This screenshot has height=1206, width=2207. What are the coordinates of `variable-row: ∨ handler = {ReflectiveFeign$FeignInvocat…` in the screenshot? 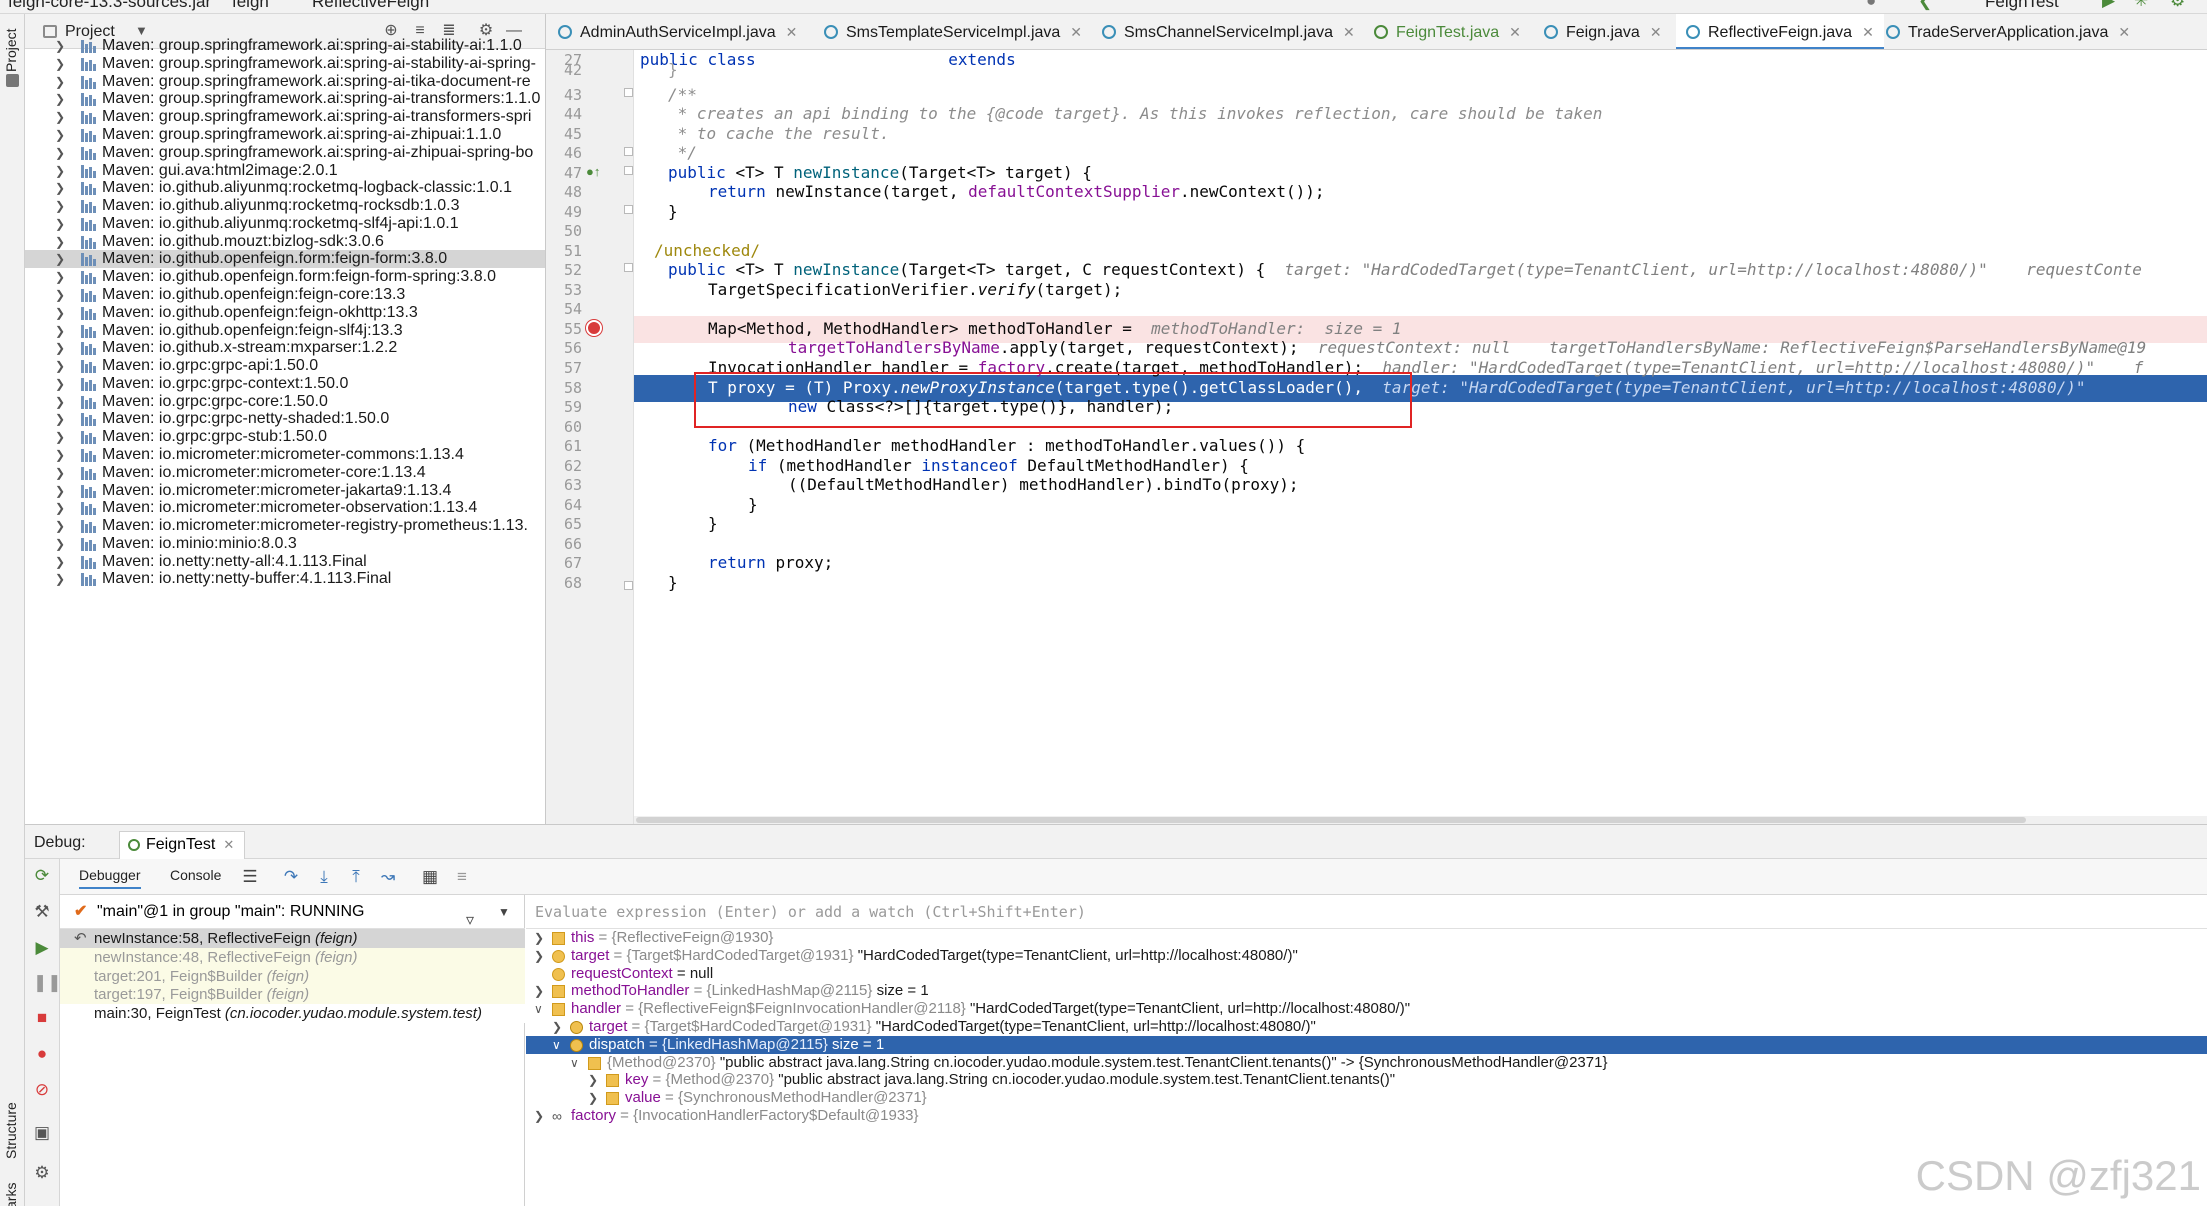 It's located at (1366, 1009).